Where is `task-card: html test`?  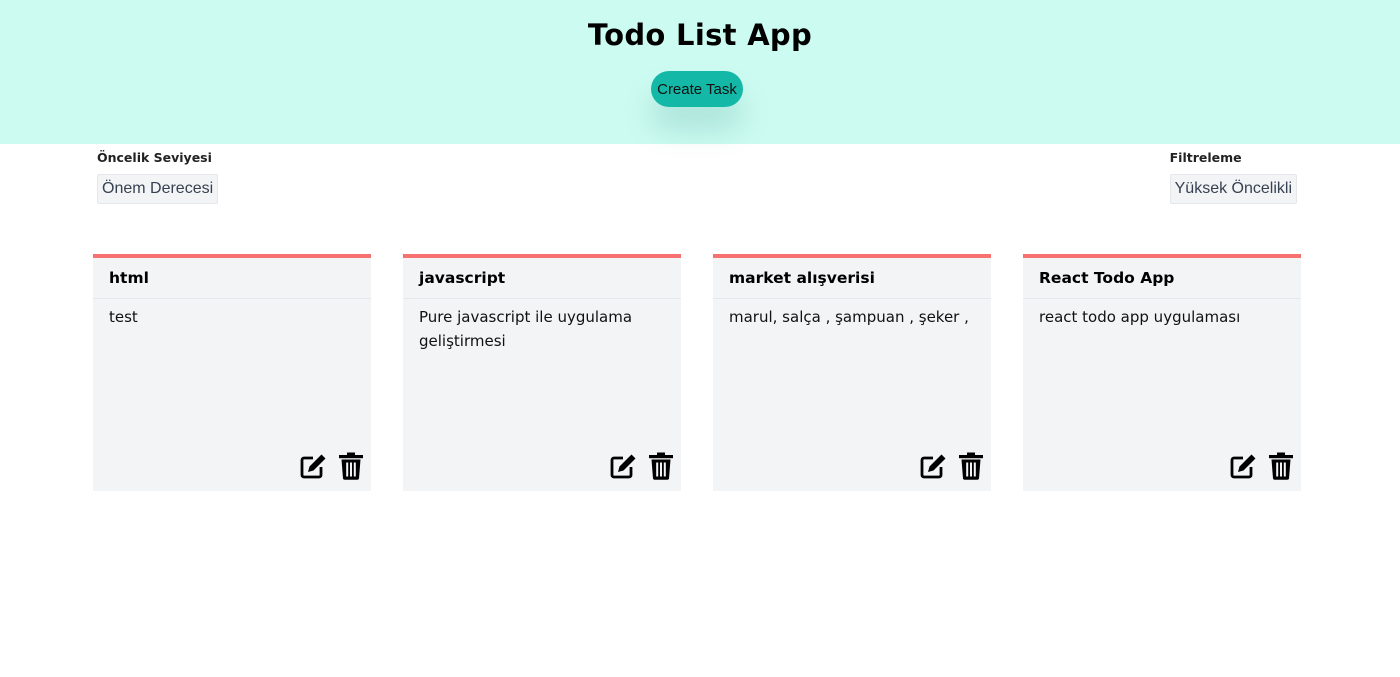 task-card: html test is located at coordinates (232, 372).